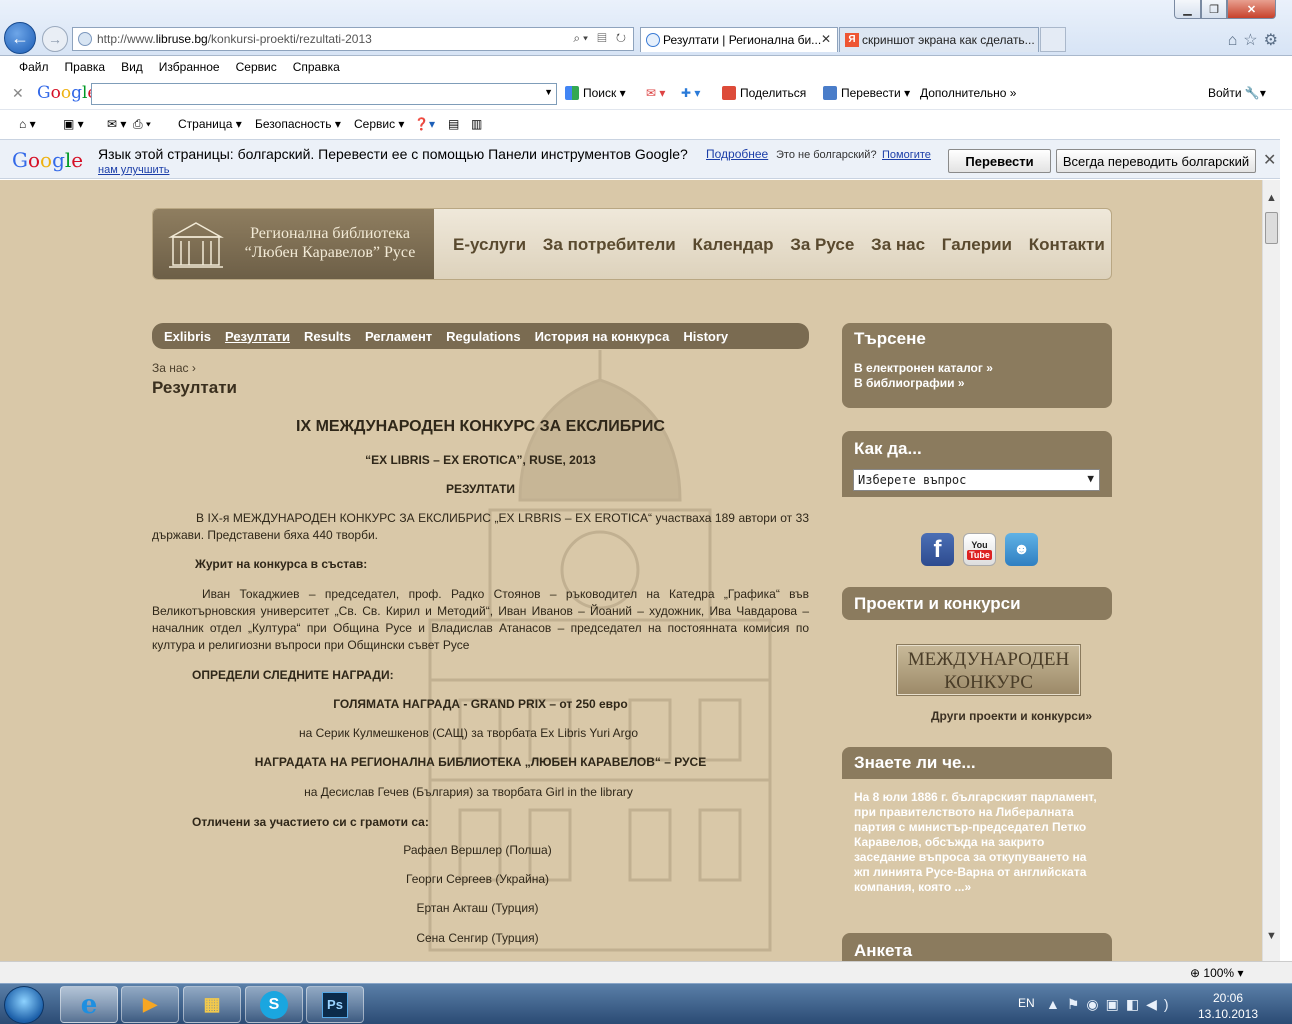  I want to click on new-tab-button, so click(1053, 39).